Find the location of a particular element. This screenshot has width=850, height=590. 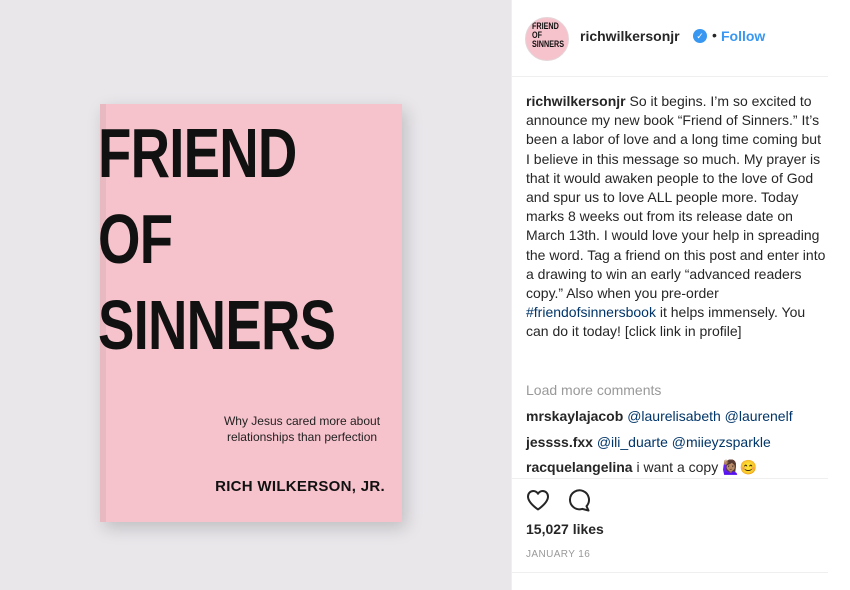

comment-button is located at coordinates (580, 500).